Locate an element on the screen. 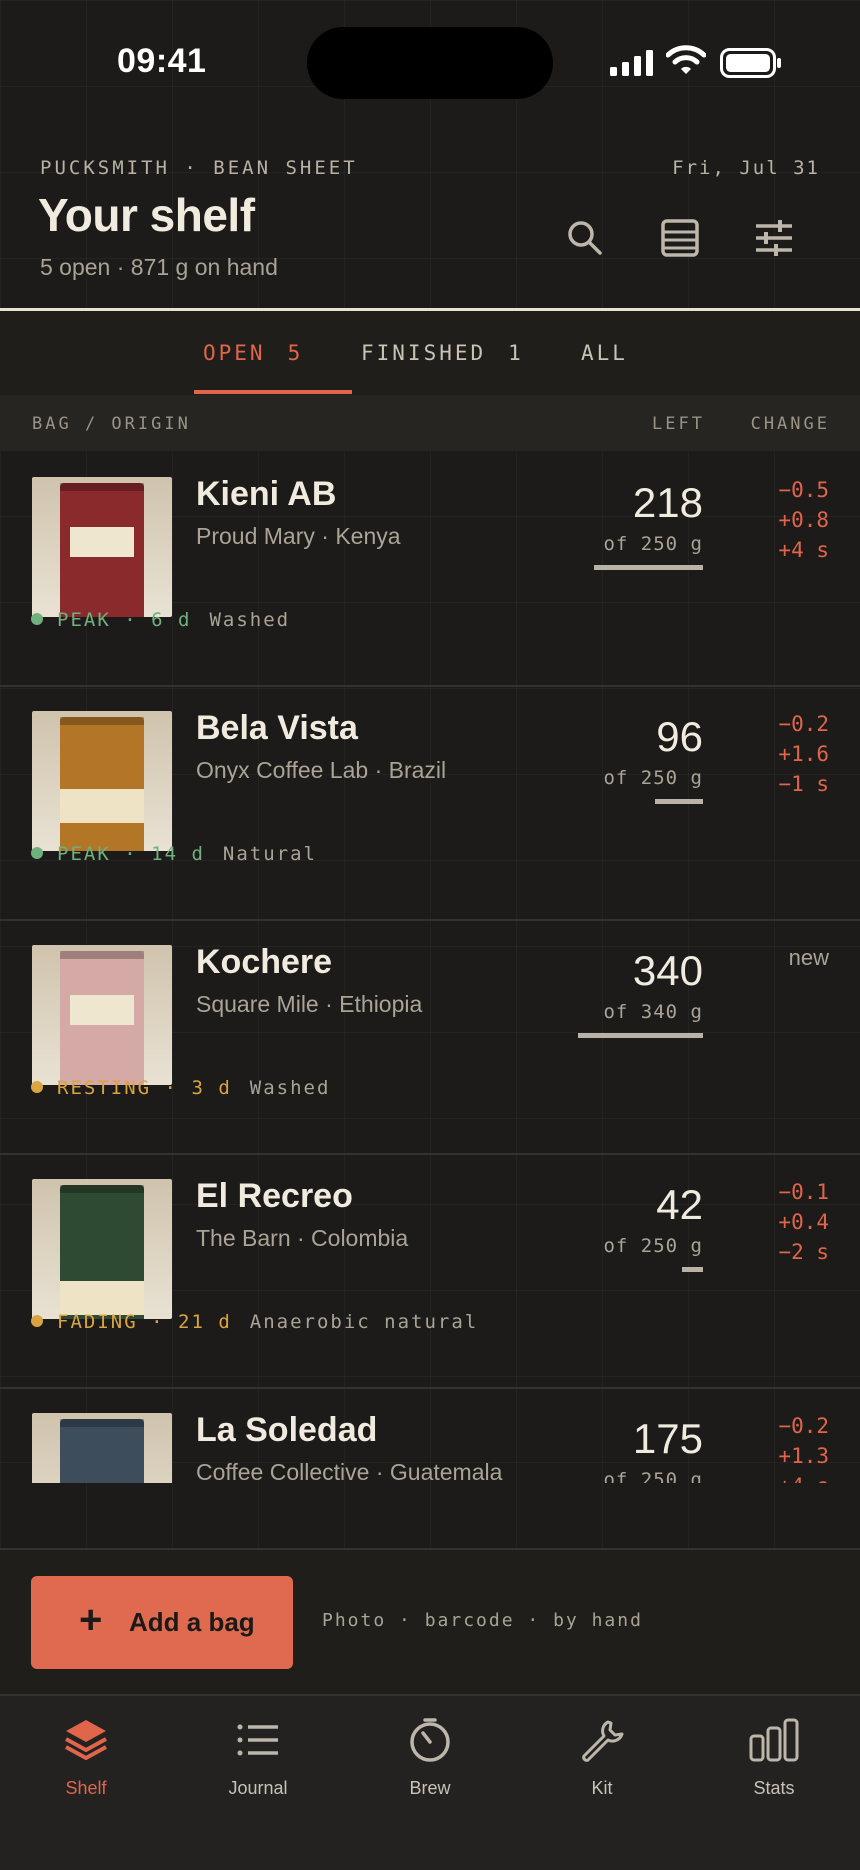  wrench-icon is located at coordinates (603, 1741).